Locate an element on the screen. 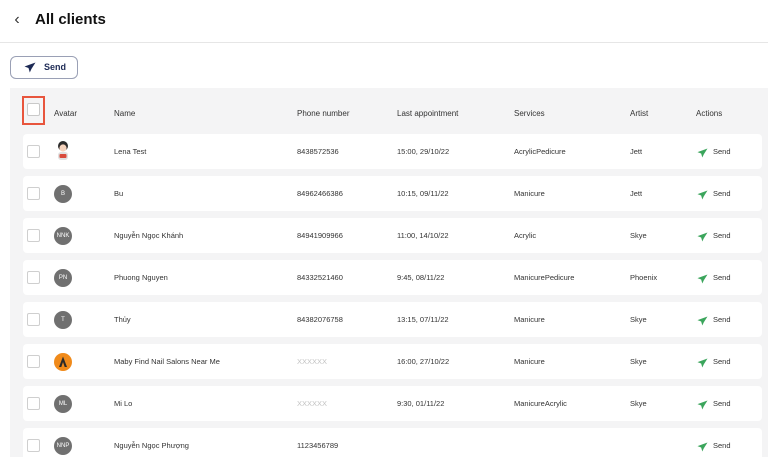 Image resolution: width=768 pixels, height=463 pixels. last-appointment: 10:15, 09/11/22 is located at coordinates (423, 193).